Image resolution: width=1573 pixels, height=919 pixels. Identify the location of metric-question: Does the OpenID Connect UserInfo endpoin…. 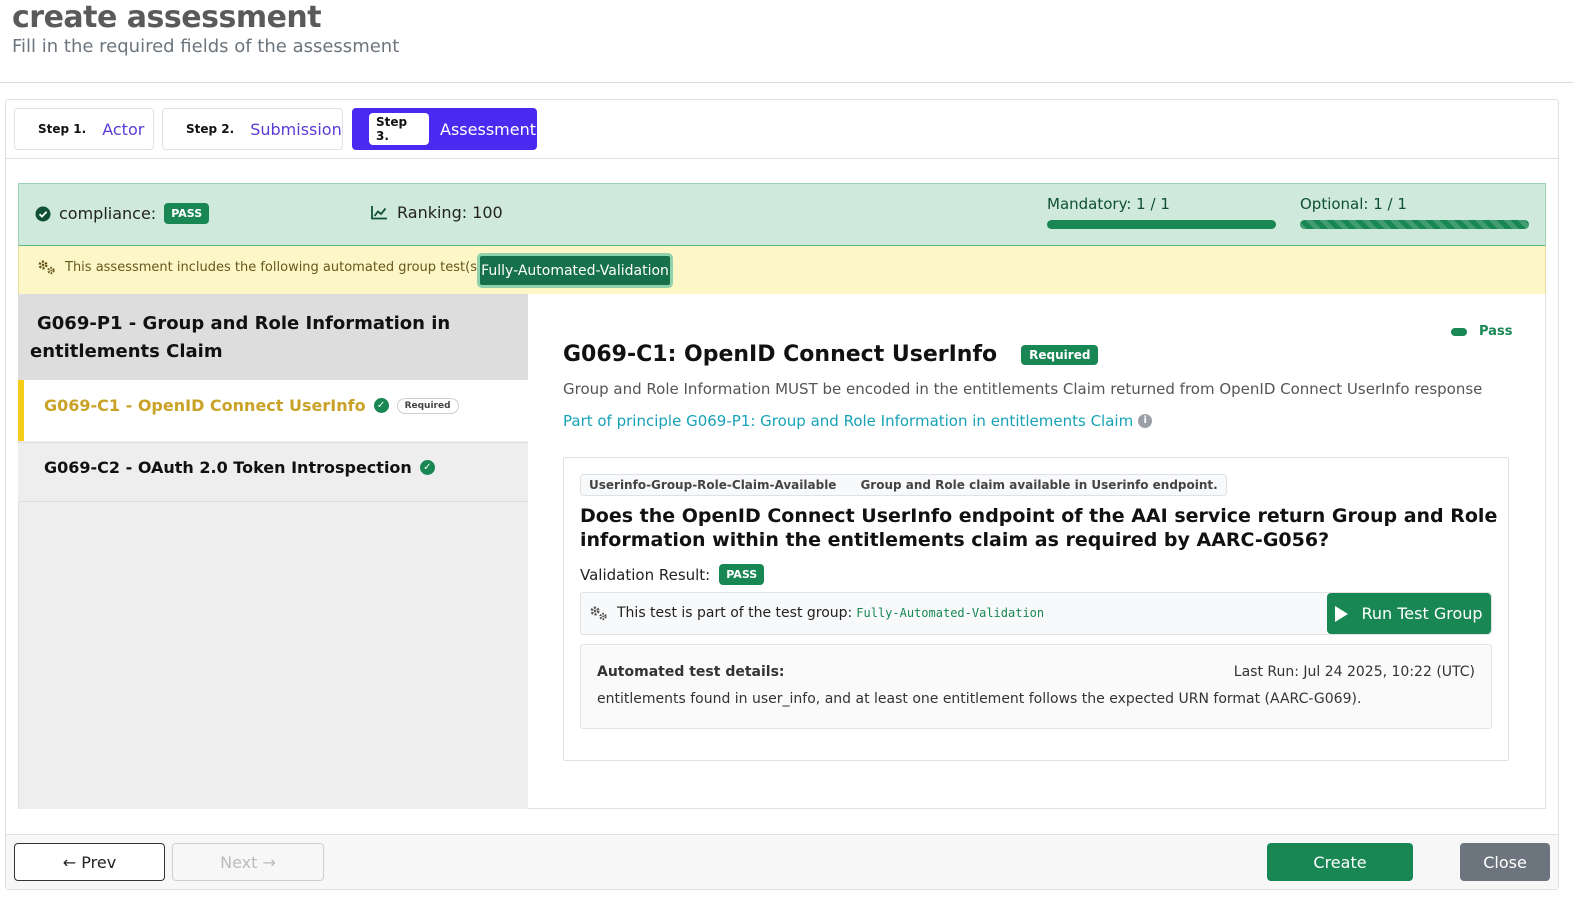
(1039, 528).